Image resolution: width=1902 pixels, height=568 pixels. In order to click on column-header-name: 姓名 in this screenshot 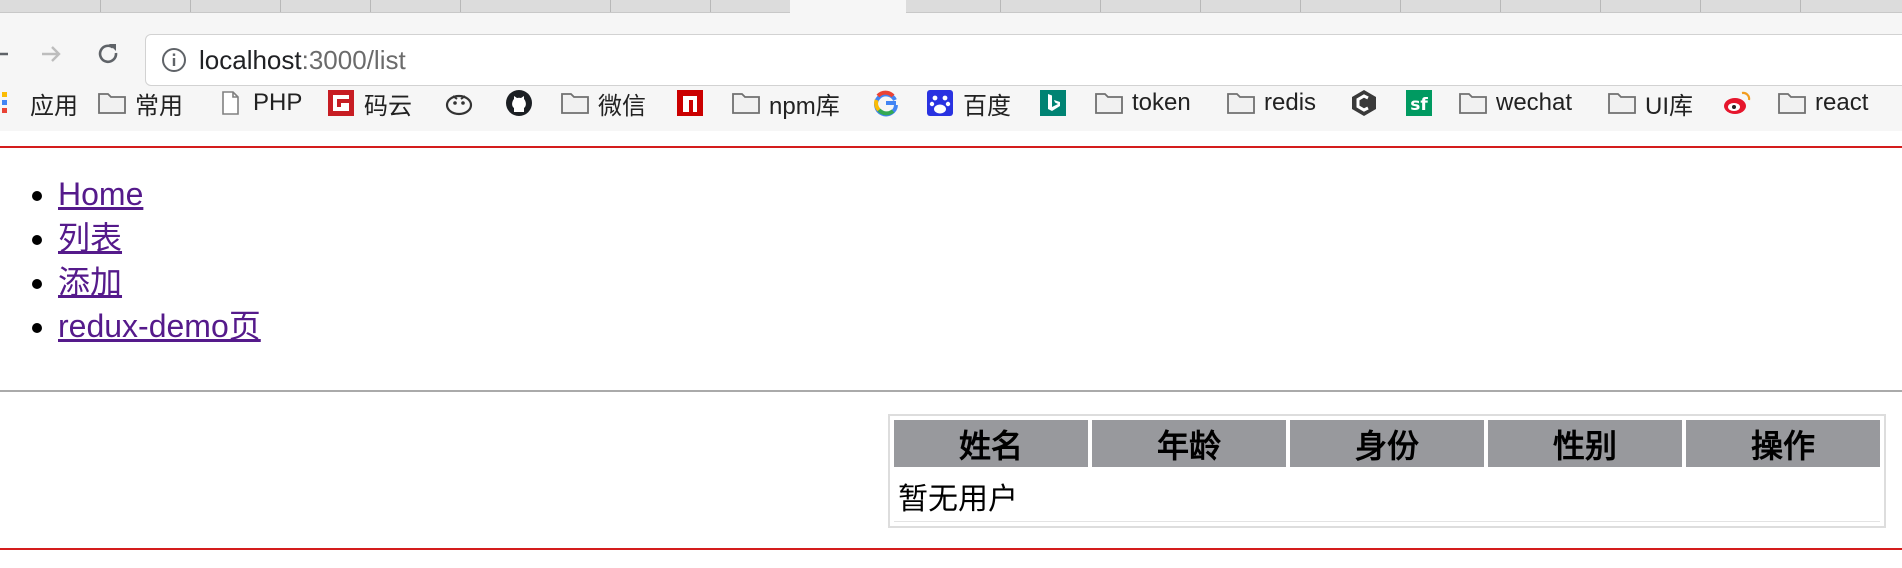, I will do `click(991, 443)`.